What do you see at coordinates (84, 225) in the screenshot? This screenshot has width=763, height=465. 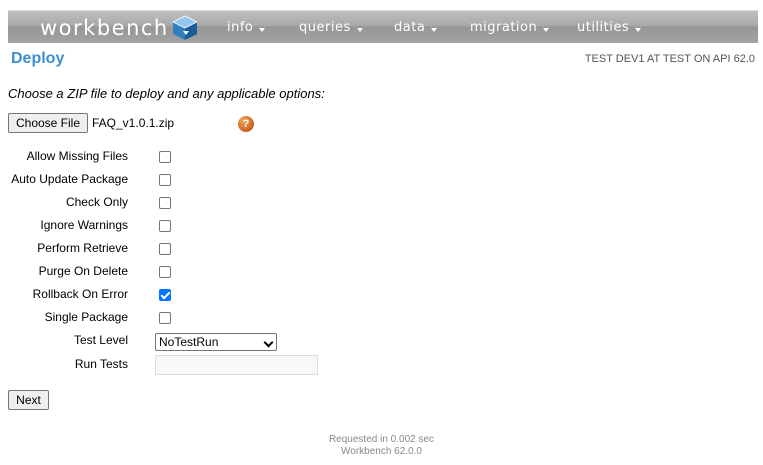 I see `option-label-ignore-warnings: Ignore Warnings` at bounding box center [84, 225].